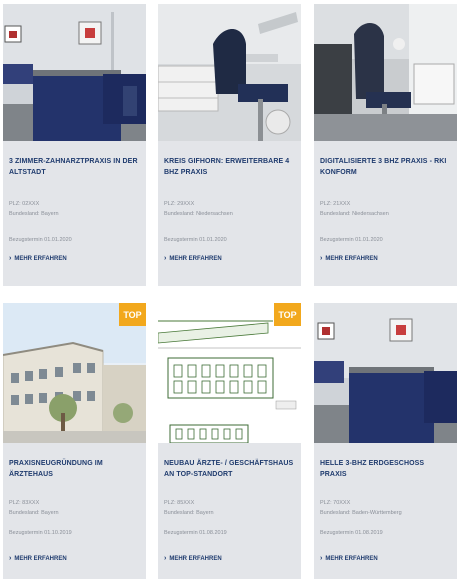 The height and width of the screenshot is (583, 457). I want to click on listing-postcode: PLZ: 85XXX, so click(179, 503).